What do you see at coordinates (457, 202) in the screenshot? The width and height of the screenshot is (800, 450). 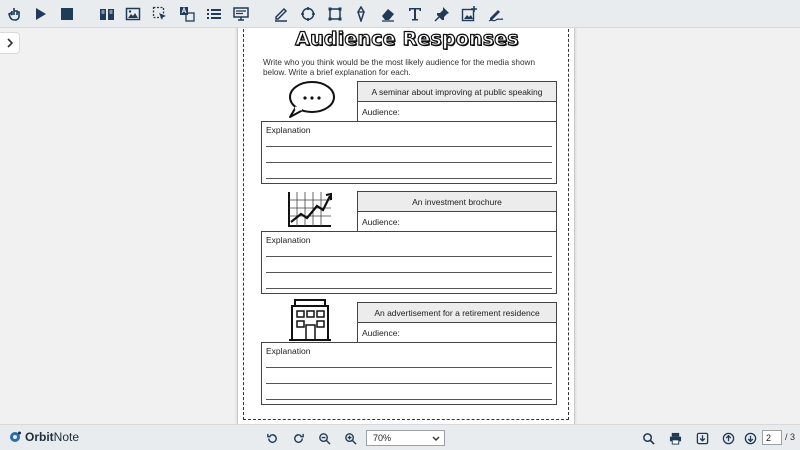 I see `media-label: An investment brochure` at bounding box center [457, 202].